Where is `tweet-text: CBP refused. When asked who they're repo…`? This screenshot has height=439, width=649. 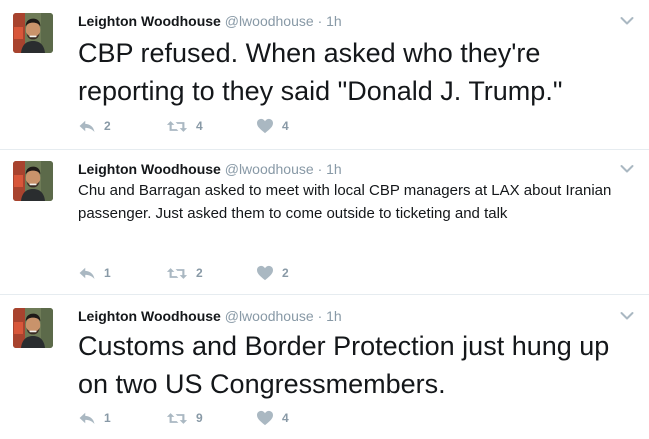 tweet-text: CBP refused. When asked who they're repo… is located at coordinates (320, 72).